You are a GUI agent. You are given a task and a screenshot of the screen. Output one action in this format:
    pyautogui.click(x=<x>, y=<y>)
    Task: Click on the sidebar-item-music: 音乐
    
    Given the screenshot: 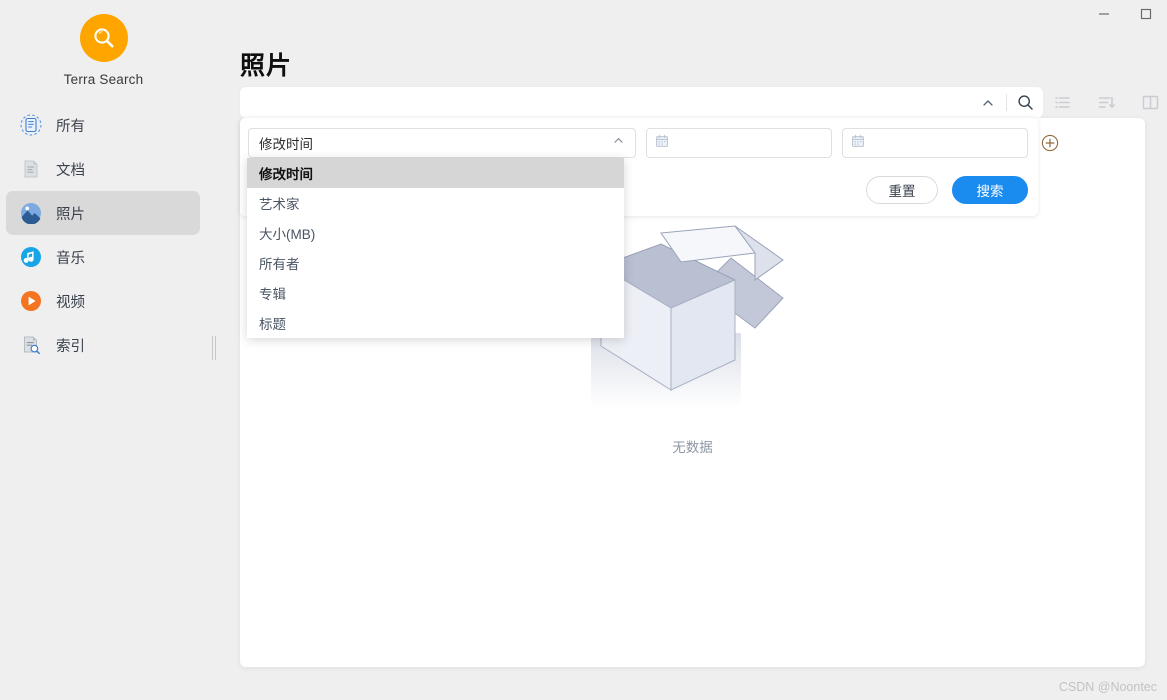 What is the action you would take?
    pyautogui.click(x=103, y=257)
    